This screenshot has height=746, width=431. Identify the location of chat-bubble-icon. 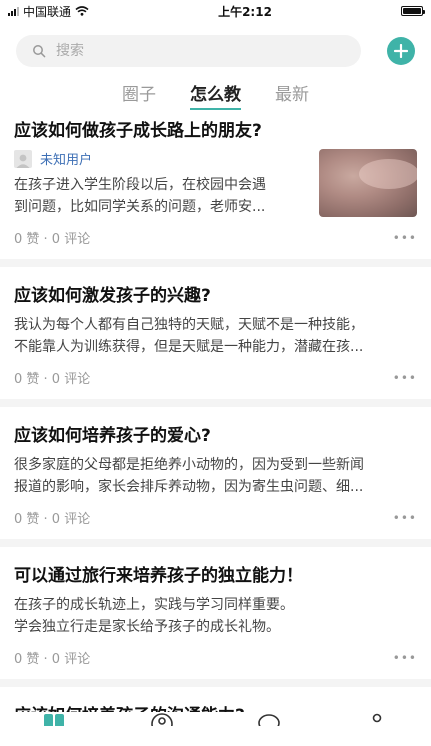
(269, 720).